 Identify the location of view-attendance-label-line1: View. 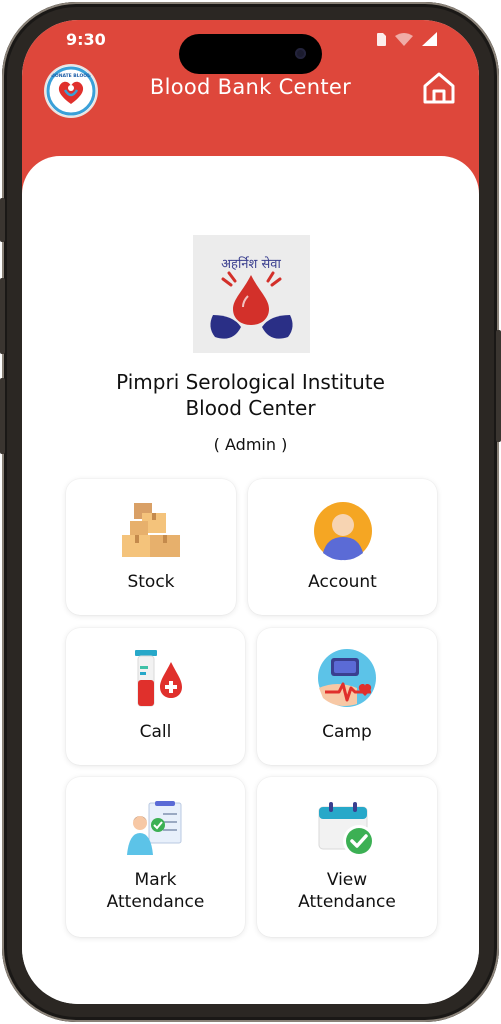
(347, 880).